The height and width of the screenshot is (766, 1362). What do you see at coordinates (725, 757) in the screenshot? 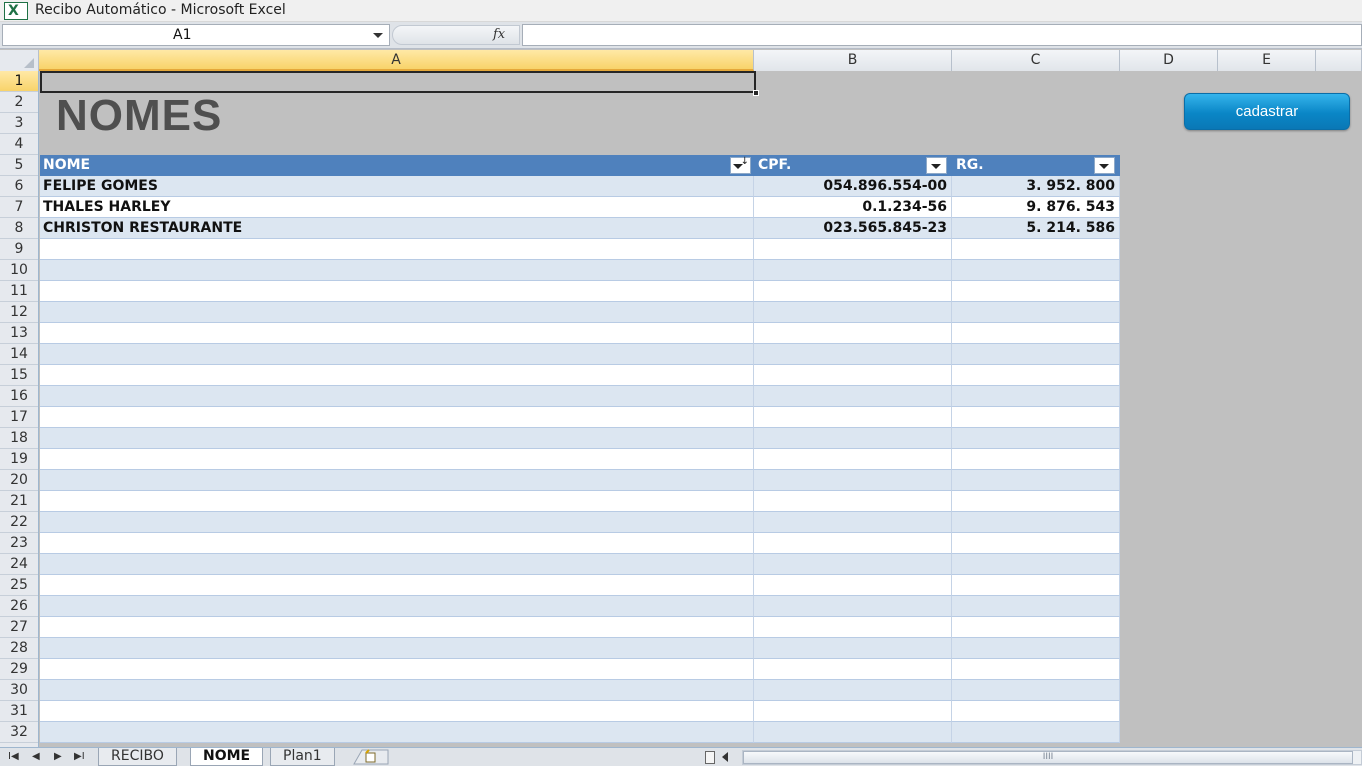
I see `scroll-left-icon` at bounding box center [725, 757].